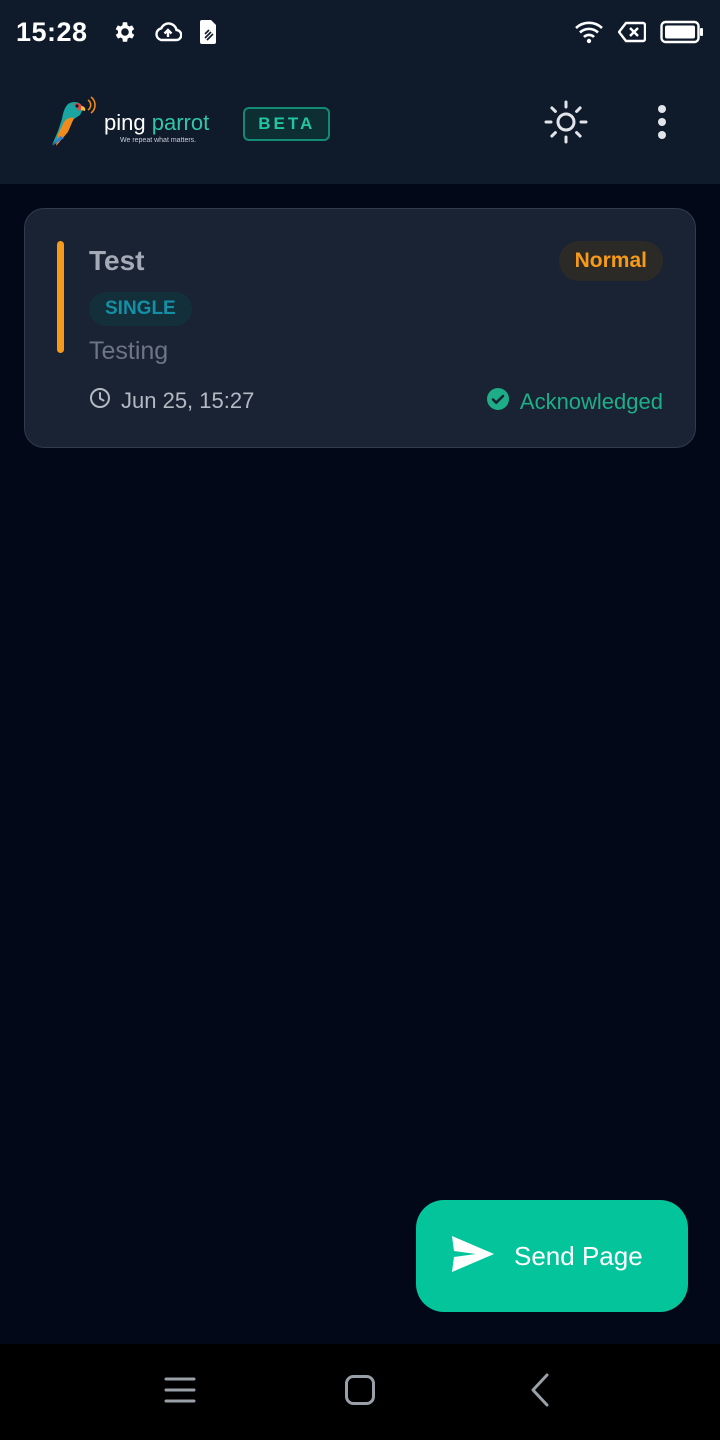  I want to click on status-text: Acknowledged, so click(591, 401).